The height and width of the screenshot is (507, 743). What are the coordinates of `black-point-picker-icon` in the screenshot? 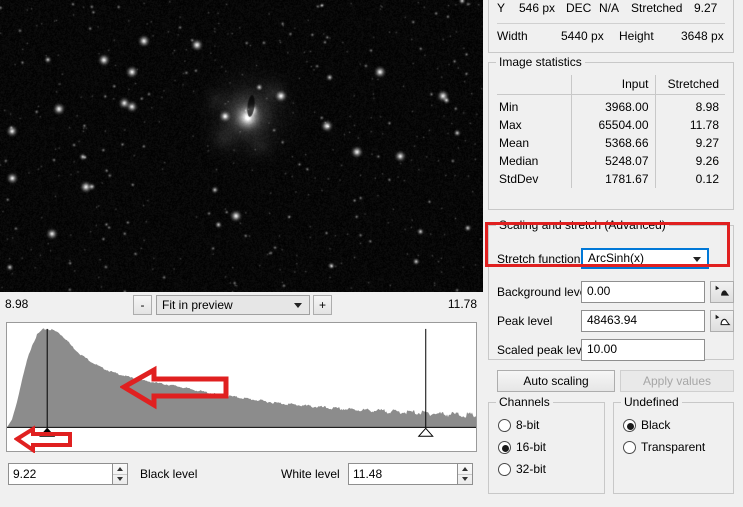 It's located at (722, 292).